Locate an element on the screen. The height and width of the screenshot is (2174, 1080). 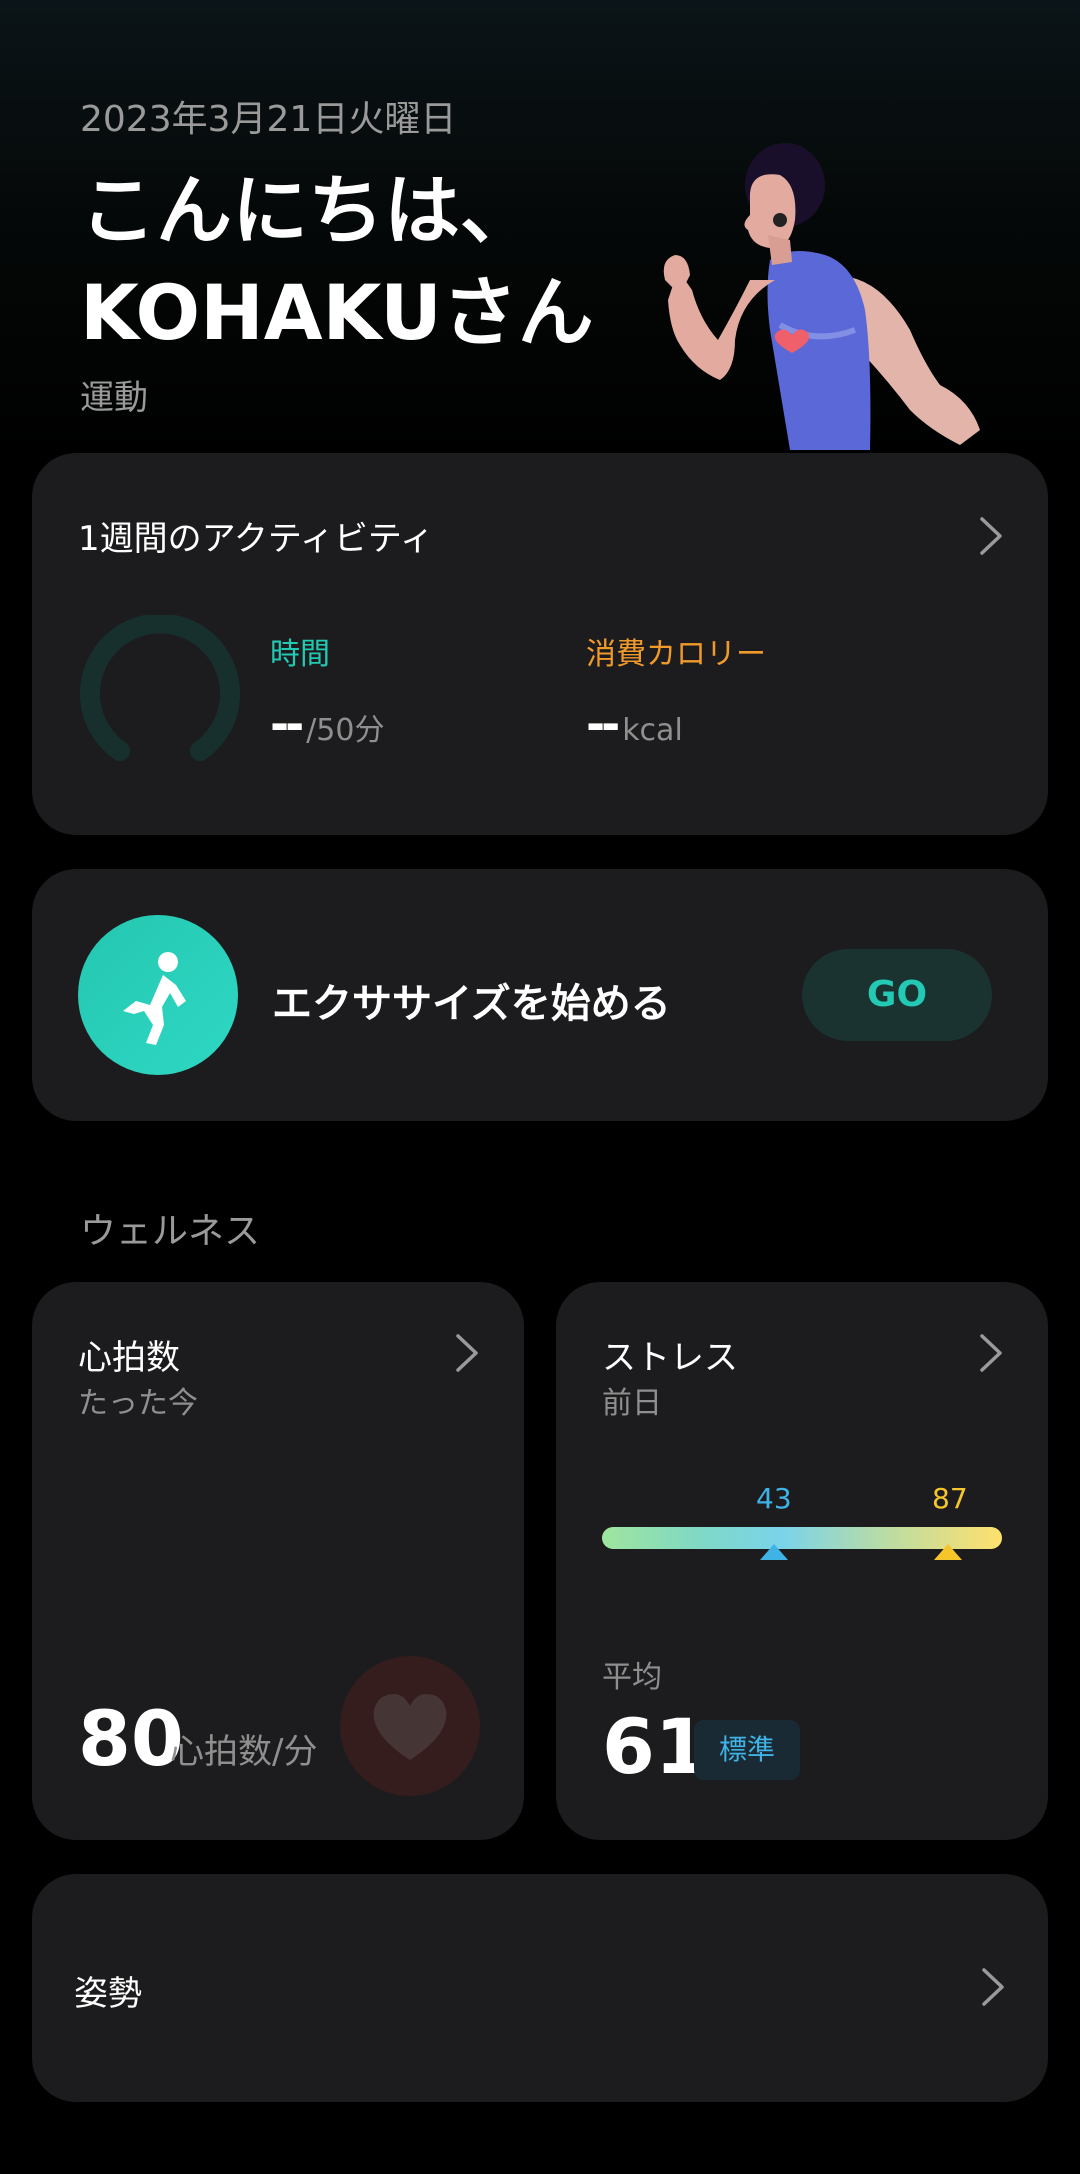
activity-title: 1週間のアクティビティ is located at coordinates (256, 539).